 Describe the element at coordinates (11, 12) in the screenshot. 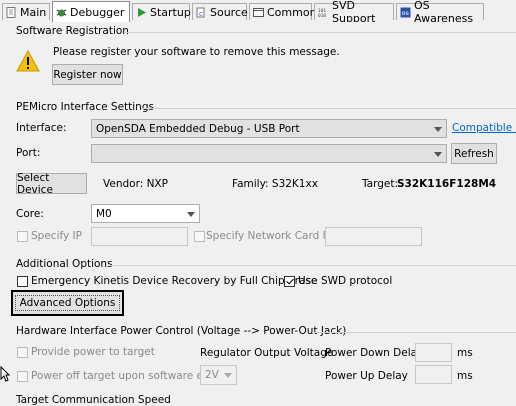

I see `main-icon` at that location.